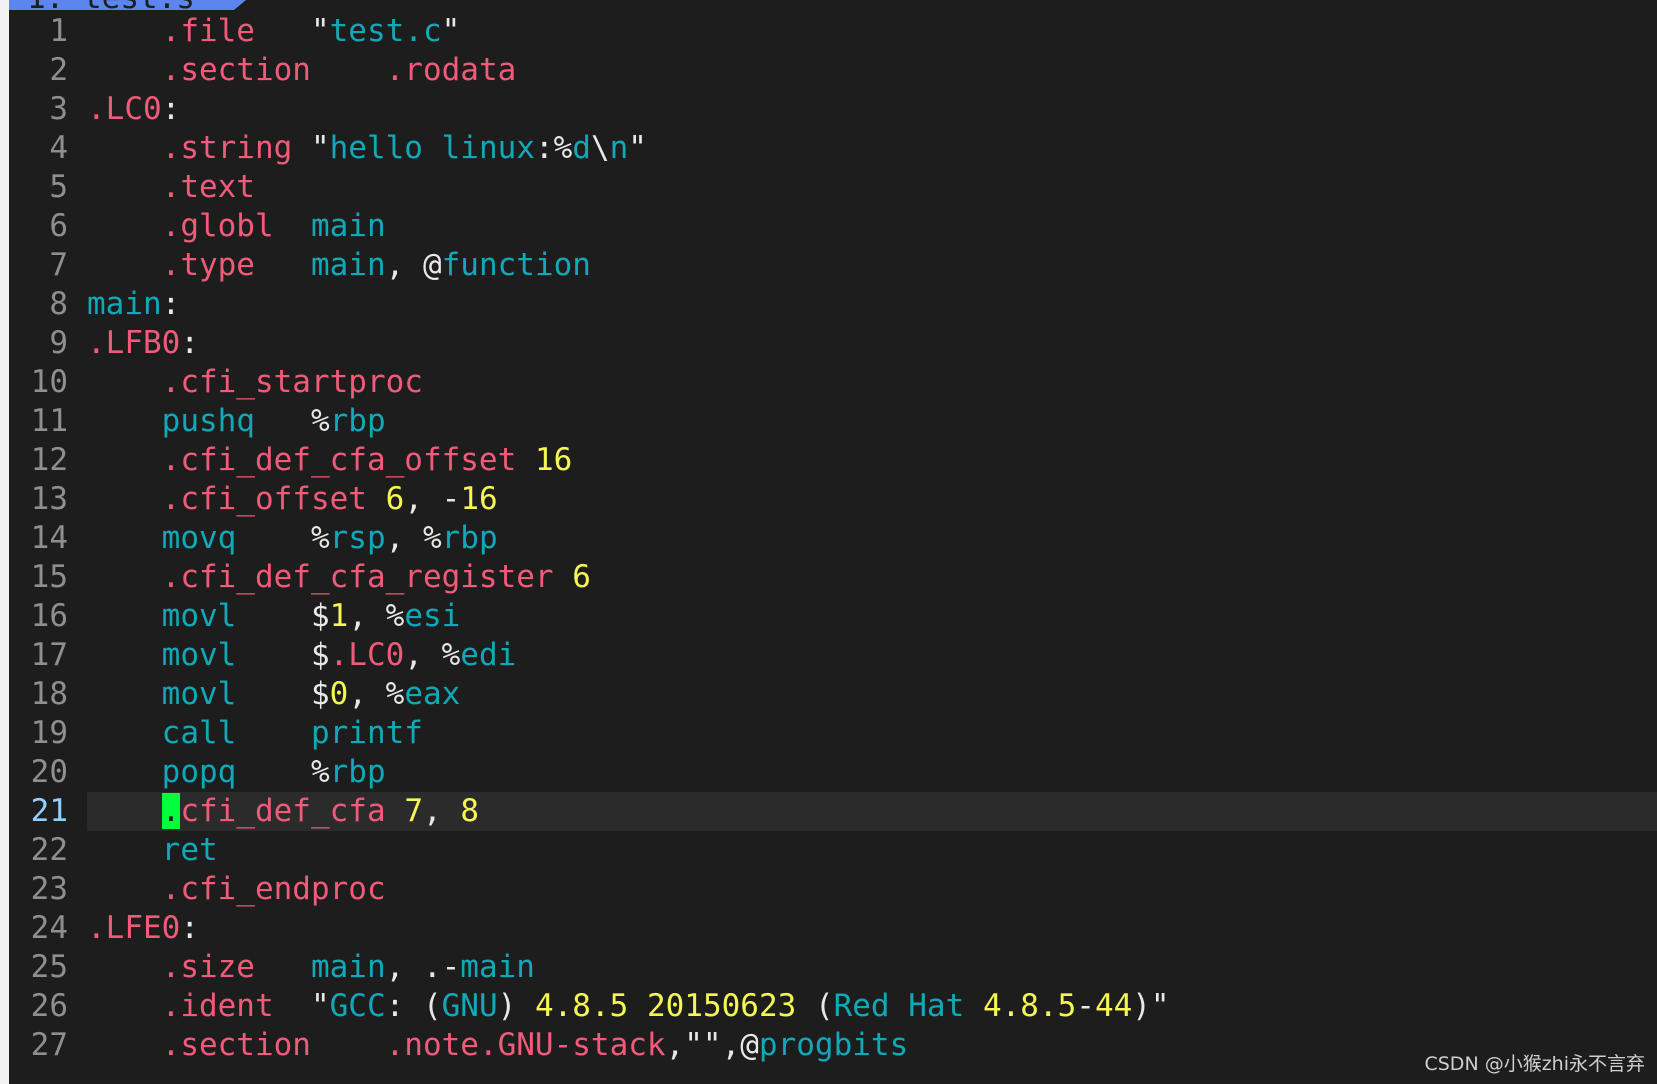 This screenshot has height=1084, width=1657. What do you see at coordinates (58, 265) in the screenshot?
I see `line-number: 7` at bounding box center [58, 265].